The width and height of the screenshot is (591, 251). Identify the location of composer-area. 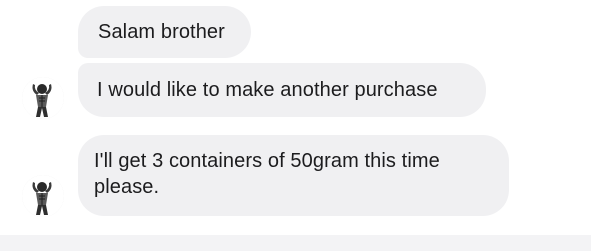
(295, 243).